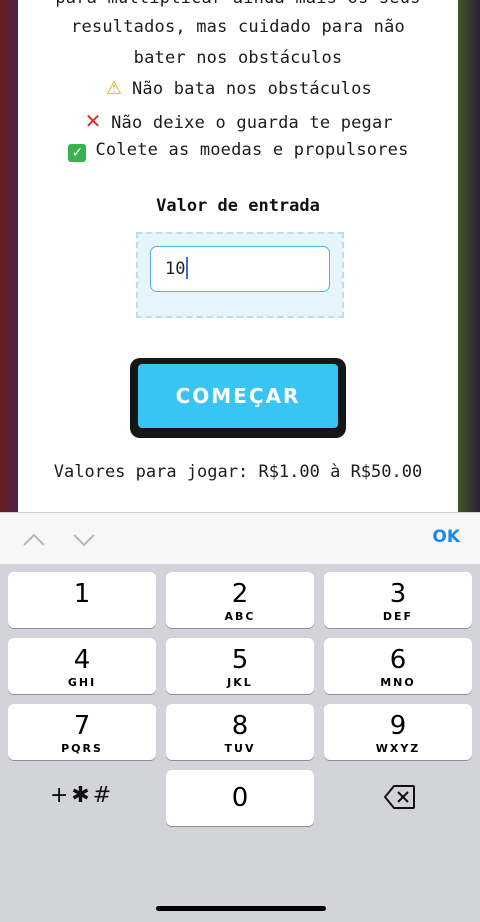 The image size is (480, 922). What do you see at coordinates (82, 798) in the screenshot?
I see `symbols-key: +✱#` at bounding box center [82, 798].